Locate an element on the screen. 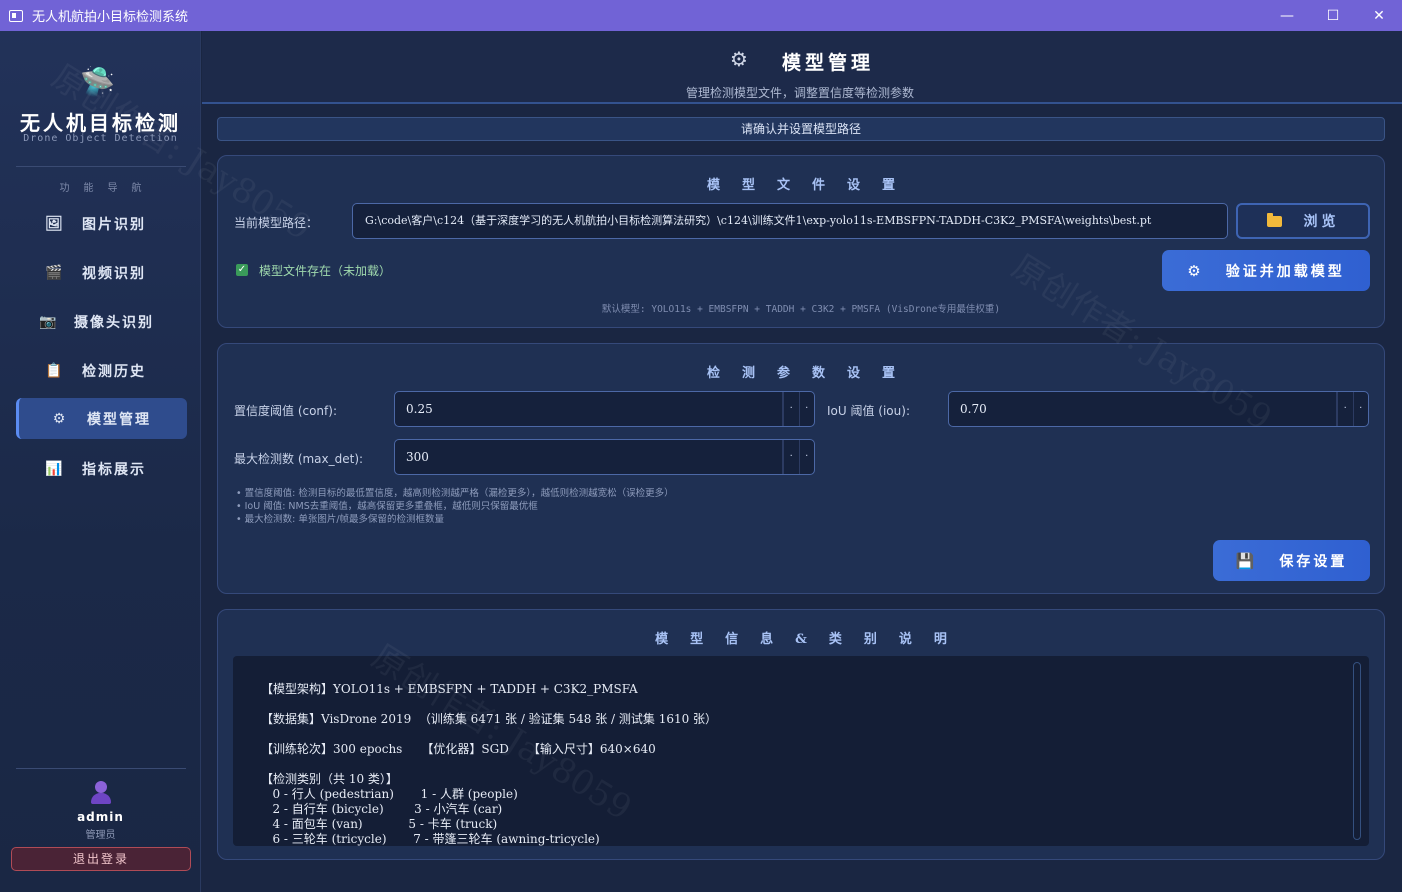  camera-icon: 📷 is located at coordinates (49, 321).